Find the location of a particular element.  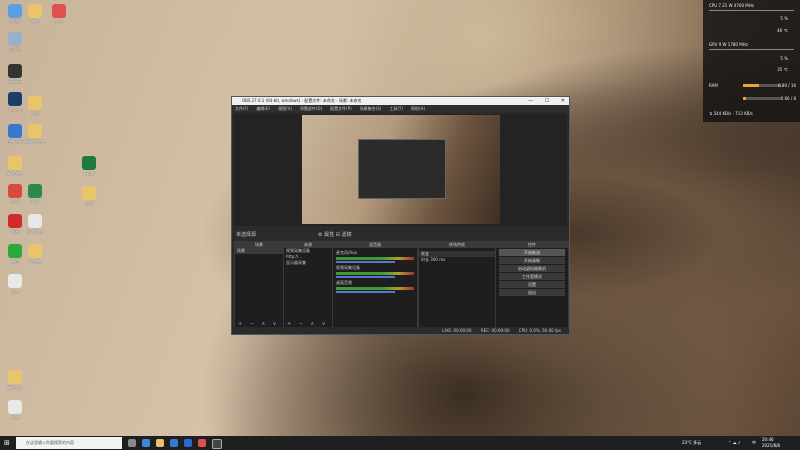

source-item-2: 显示器采集 is located at coordinates (308, 263).